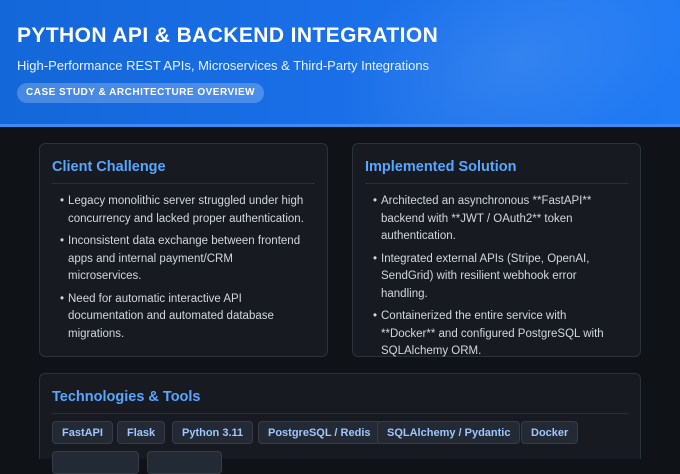 This screenshot has width=680, height=474. Describe the element at coordinates (213, 432) in the screenshot. I see `tag-python: Python 3.11` at that location.